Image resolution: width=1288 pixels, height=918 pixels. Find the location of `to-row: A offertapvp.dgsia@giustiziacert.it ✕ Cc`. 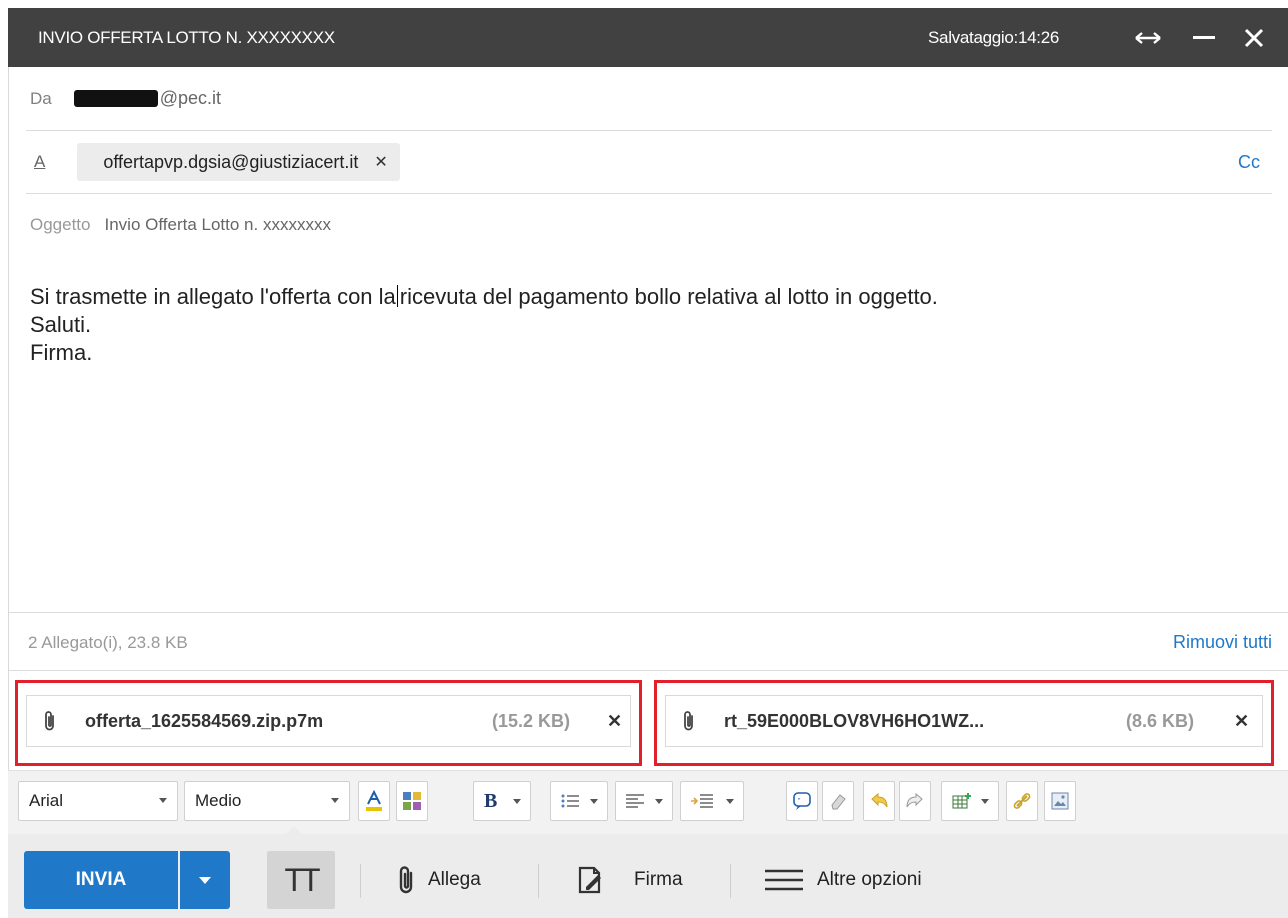

to-row: A offertapvp.dgsia@giustiziacert.it ✕ Cc is located at coordinates (649, 162).